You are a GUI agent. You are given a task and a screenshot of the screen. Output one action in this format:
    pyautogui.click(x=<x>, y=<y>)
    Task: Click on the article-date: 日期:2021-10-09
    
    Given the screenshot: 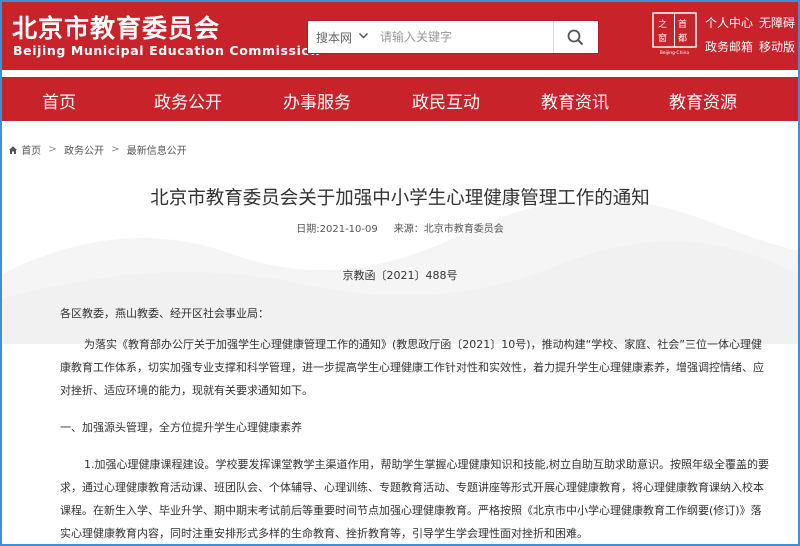 What is the action you would take?
    pyautogui.click(x=337, y=229)
    